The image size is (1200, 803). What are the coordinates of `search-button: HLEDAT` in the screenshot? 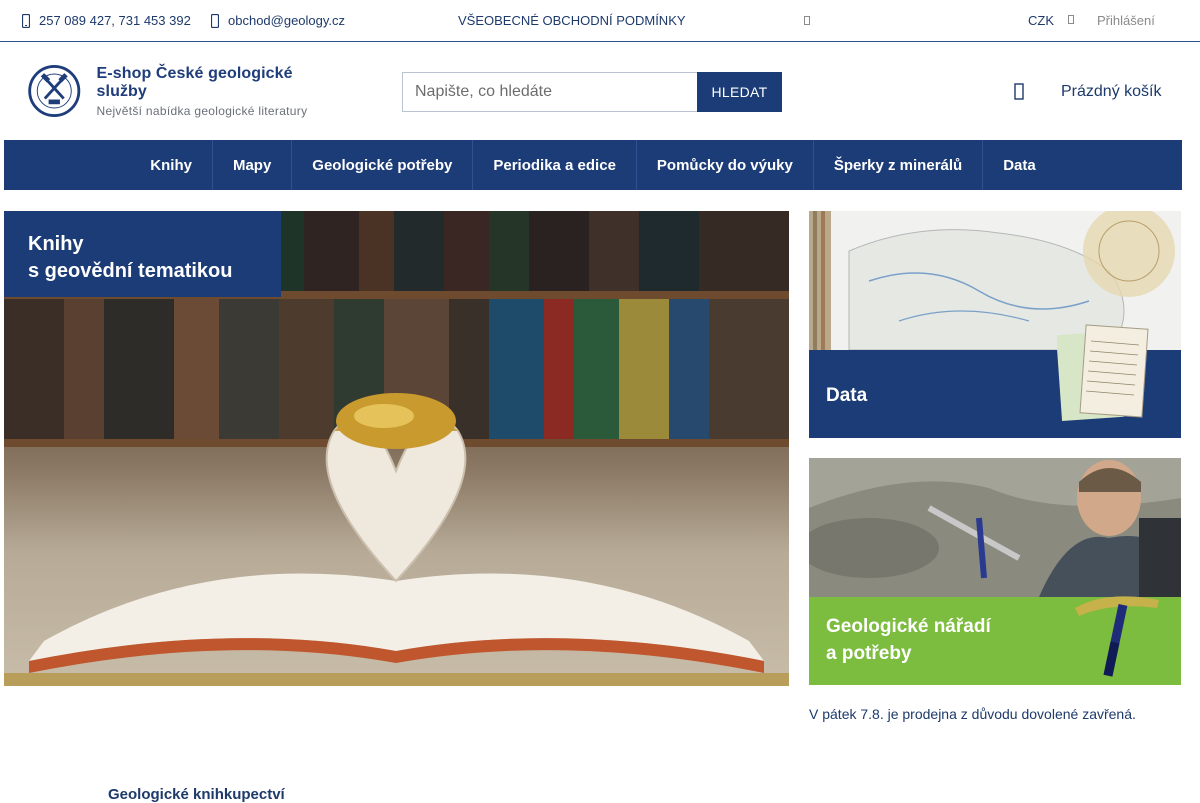 It's located at (739, 92).